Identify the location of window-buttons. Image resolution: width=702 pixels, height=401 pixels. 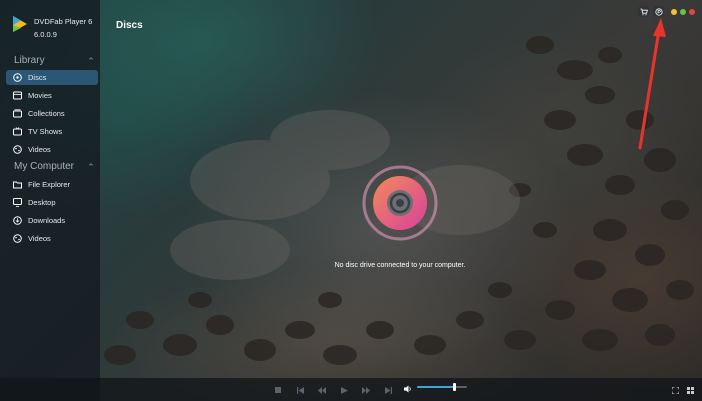
(683, 11).